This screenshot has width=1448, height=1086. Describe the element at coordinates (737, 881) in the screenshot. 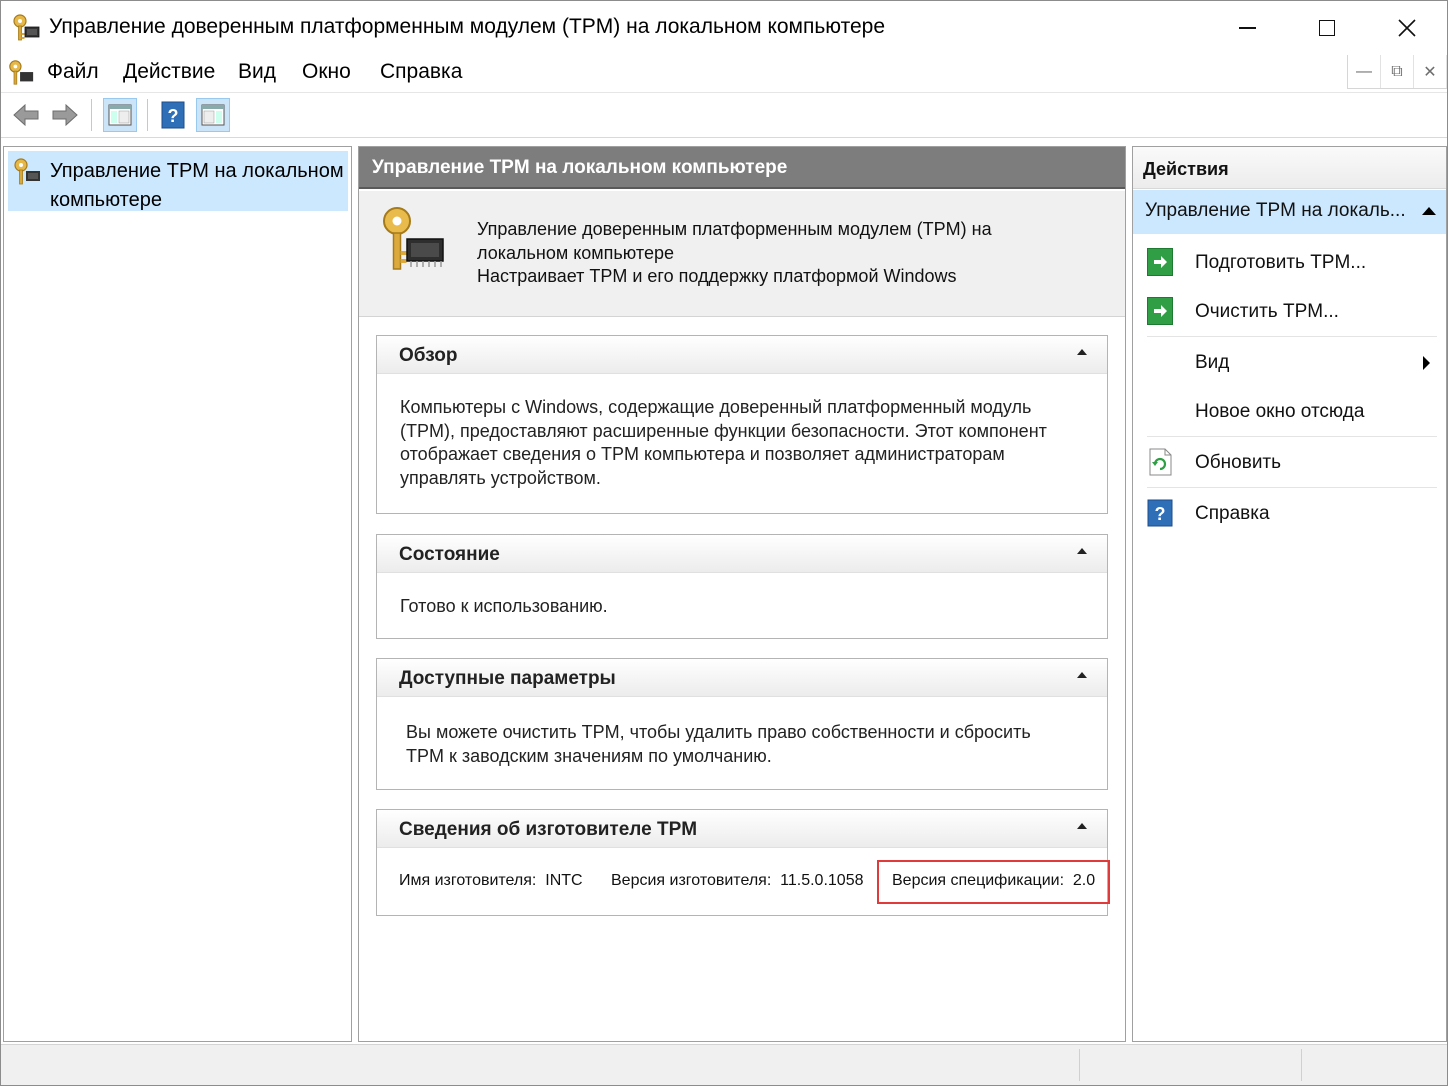

I see `vendor-version: Версия изготовителя: 11.5.0.1058` at that location.